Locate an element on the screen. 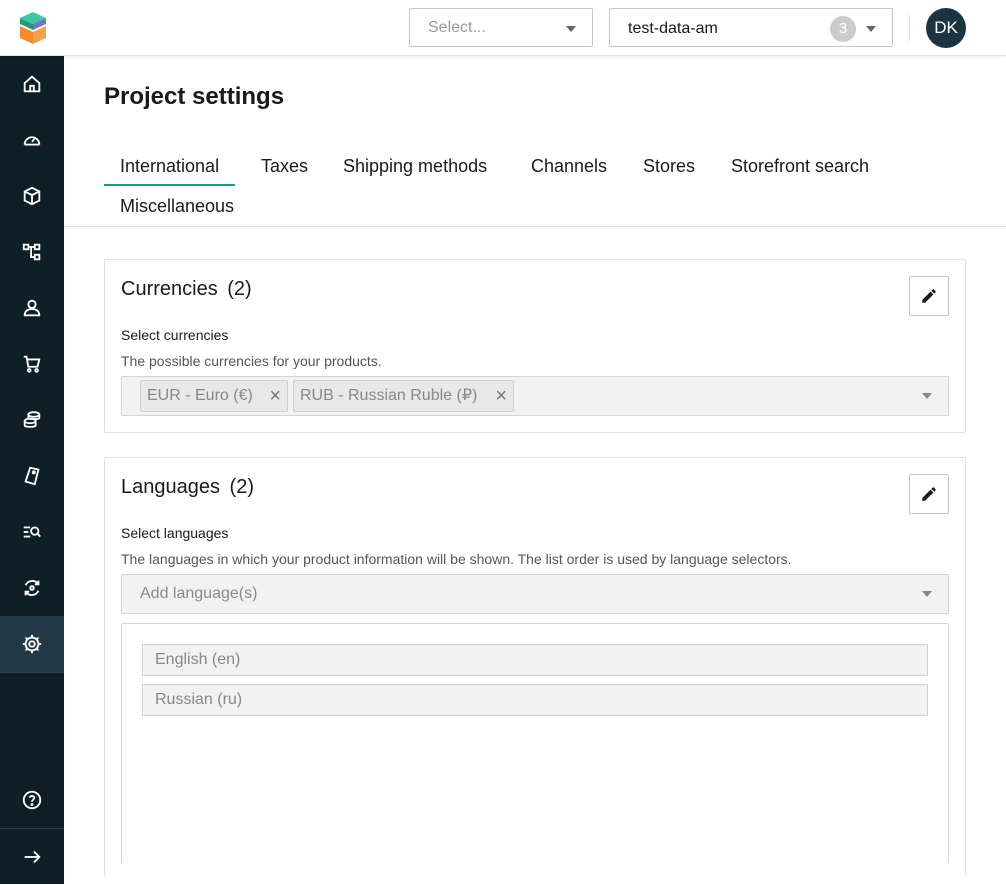 Image resolution: width=1006 pixels, height=885 pixels. topbar-divider is located at coordinates (909, 28).